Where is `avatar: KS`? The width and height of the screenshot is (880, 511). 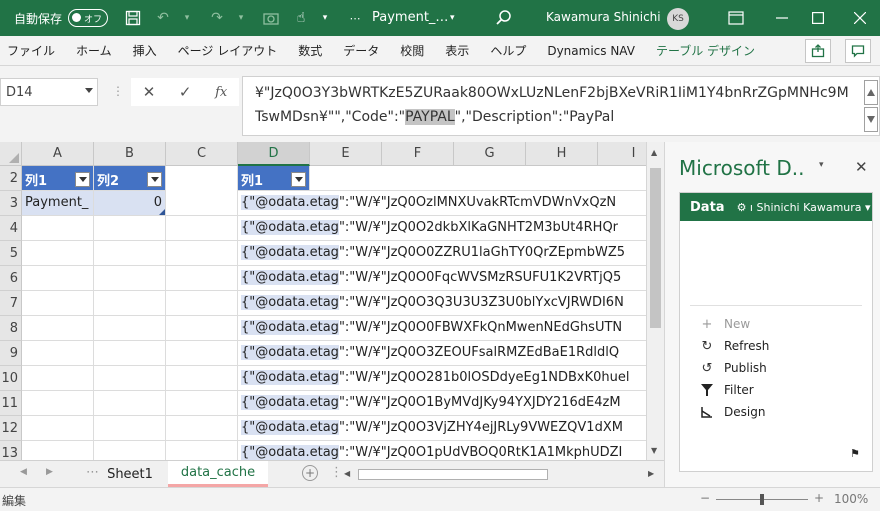
avatar: KS is located at coordinates (678, 19).